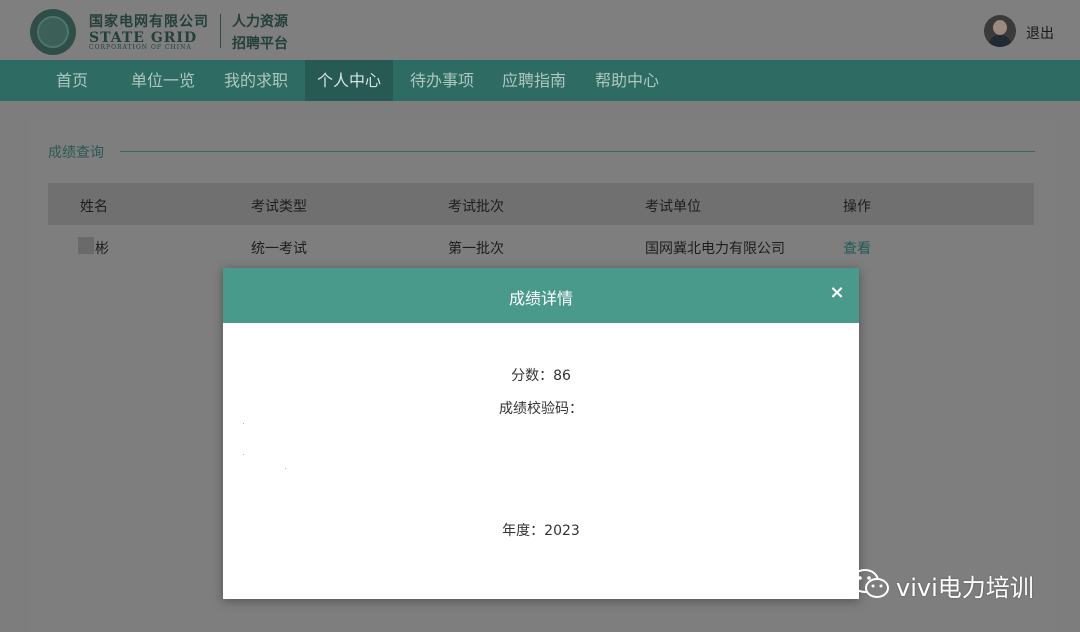  I want to click on section-divider, so click(577, 151).